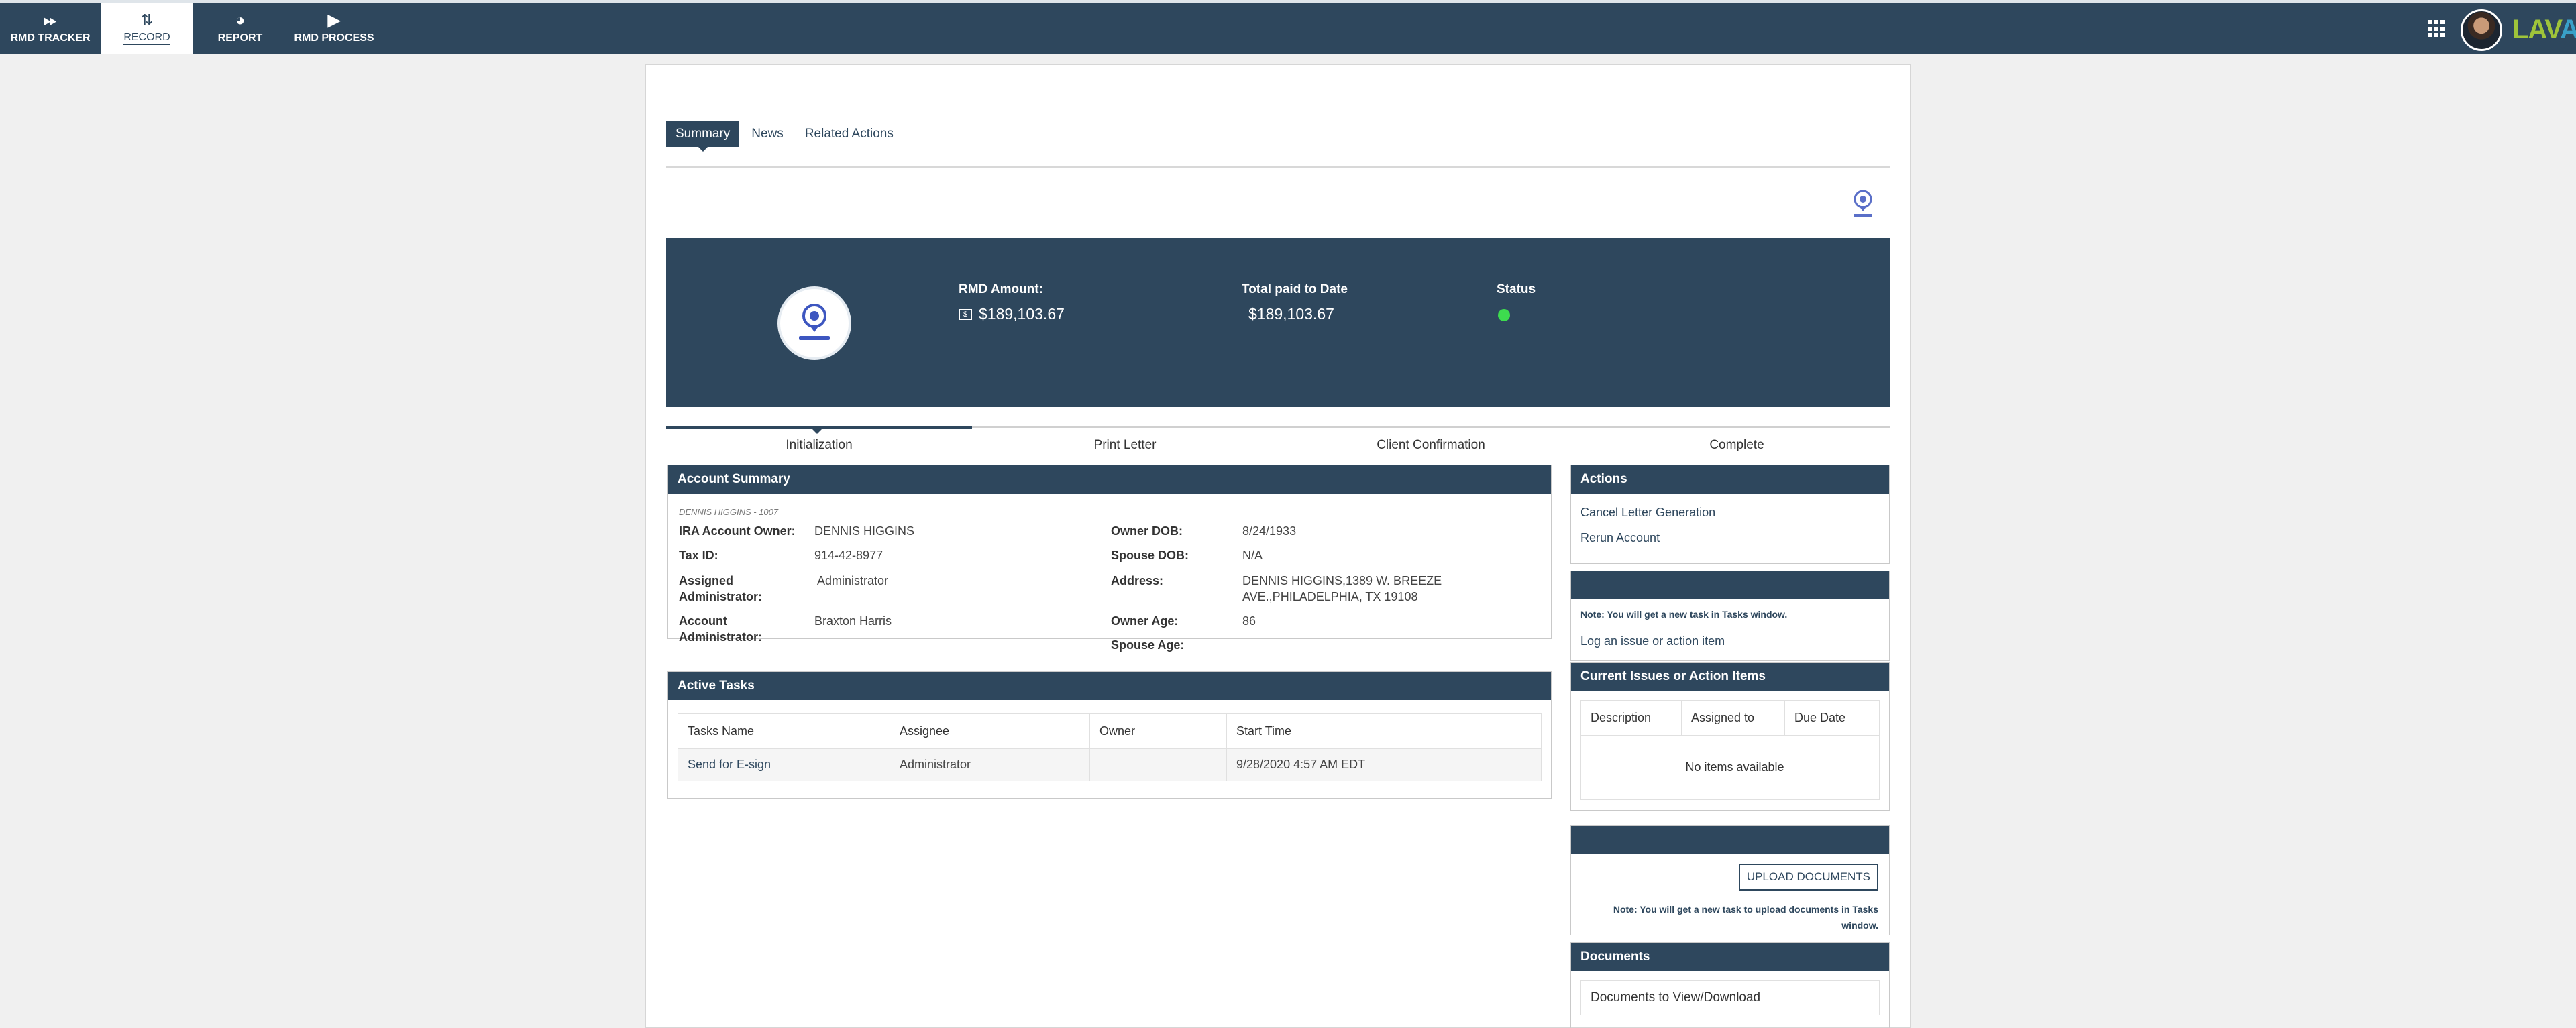 The height and width of the screenshot is (1028, 2576). I want to click on spouse-dob-label: Spouse DOB:, so click(1150, 555).